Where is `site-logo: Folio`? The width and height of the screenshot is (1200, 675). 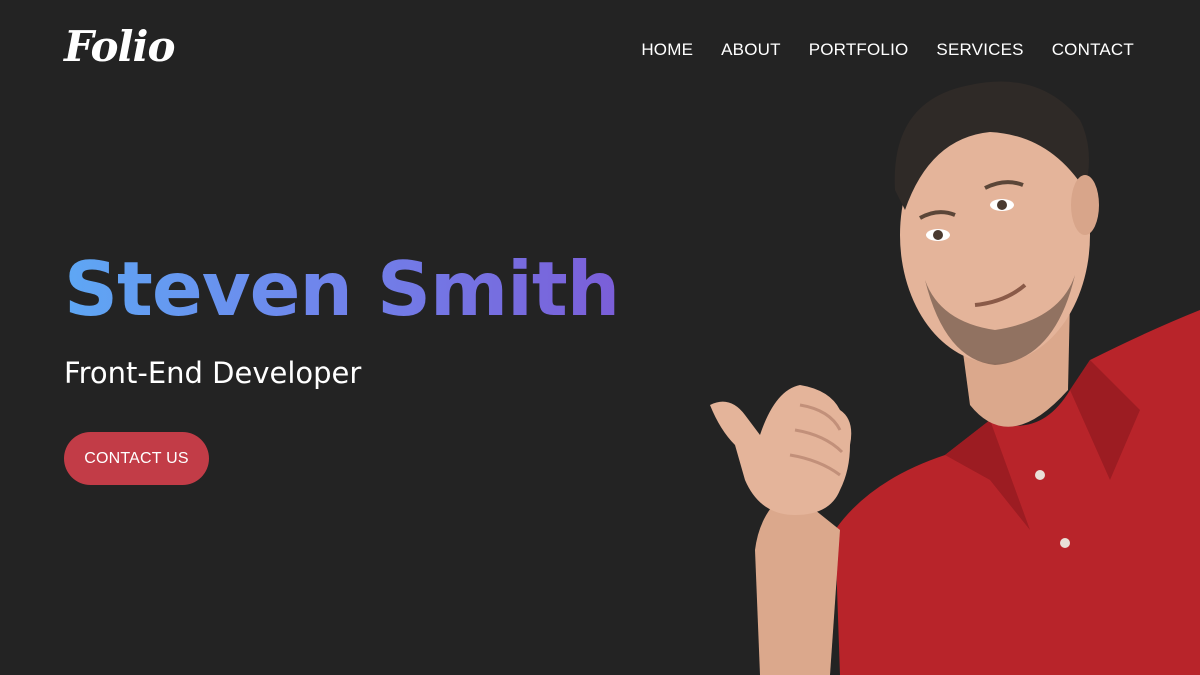 site-logo: Folio is located at coordinates (119, 46).